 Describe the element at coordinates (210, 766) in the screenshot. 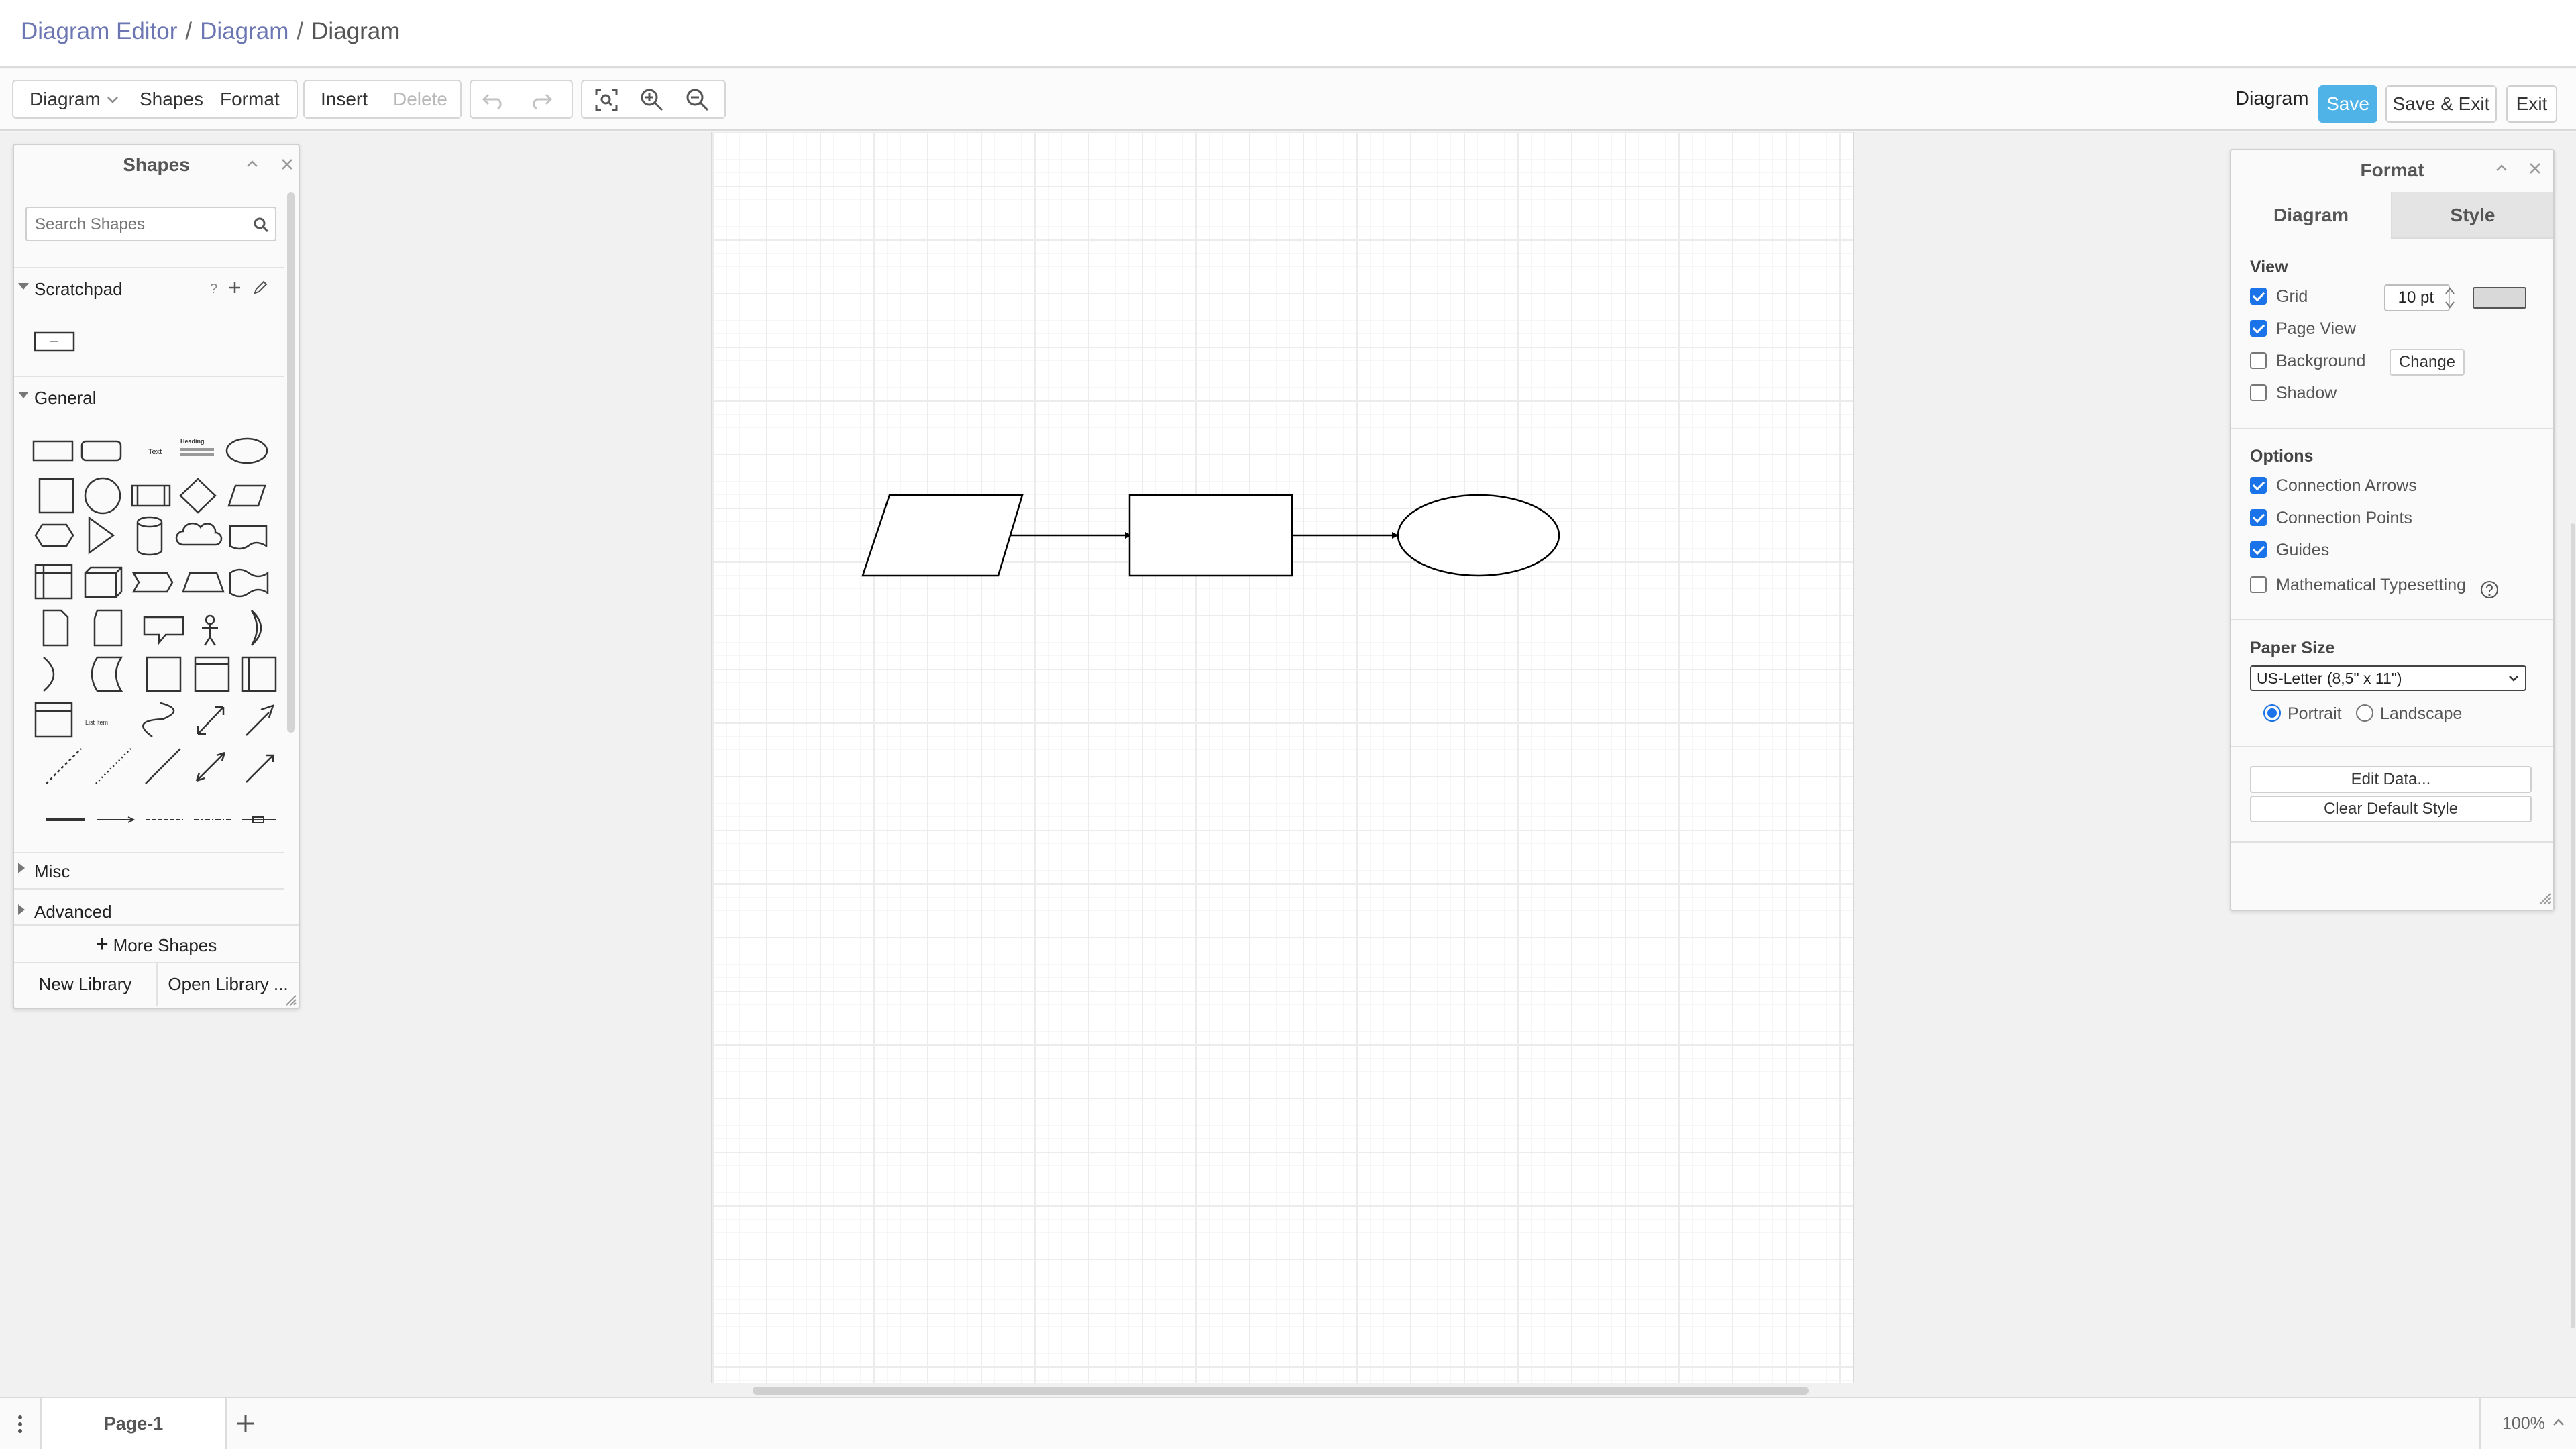

I see `double-arrow-icon` at that location.